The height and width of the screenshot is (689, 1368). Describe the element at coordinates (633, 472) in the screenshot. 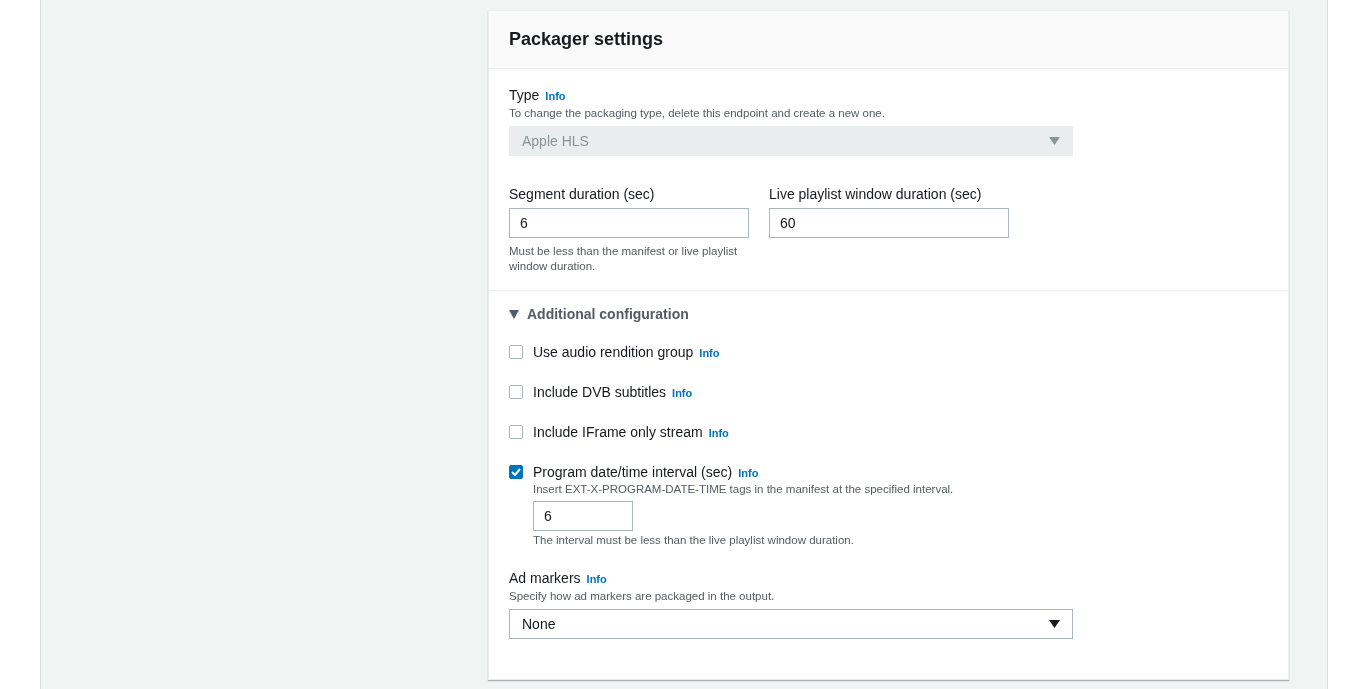

I see `field-label: Program date/time interval (sec)` at that location.